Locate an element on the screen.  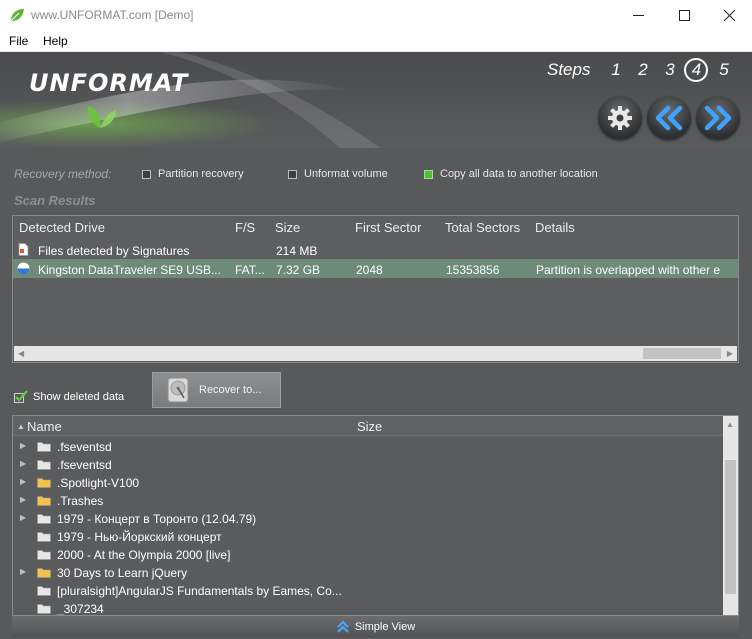
step-1: 1 is located at coordinates (615, 70).